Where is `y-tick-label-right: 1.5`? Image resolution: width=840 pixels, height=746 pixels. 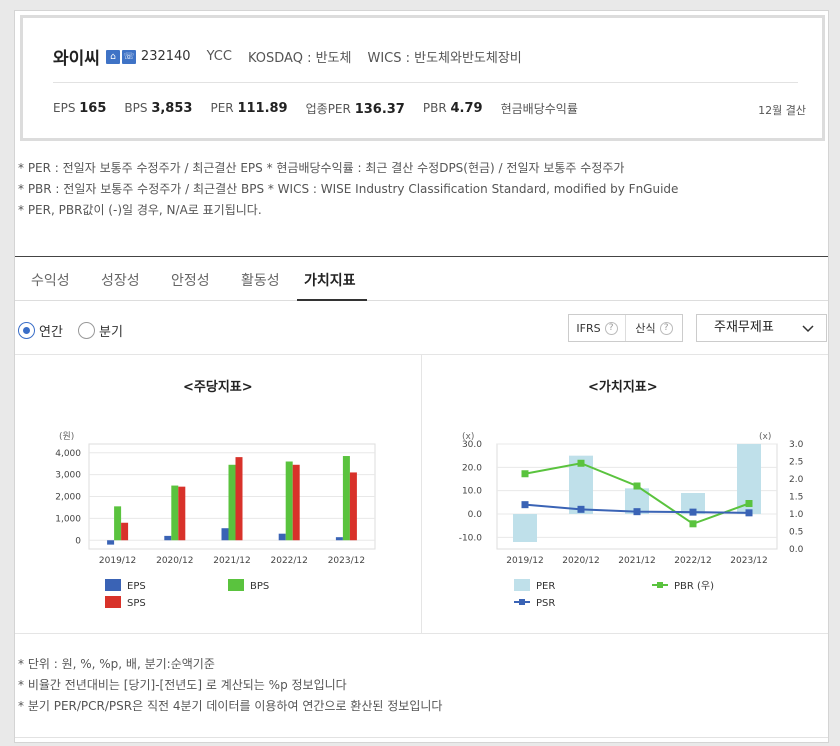 y-tick-label-right: 1.5 is located at coordinates (796, 498).